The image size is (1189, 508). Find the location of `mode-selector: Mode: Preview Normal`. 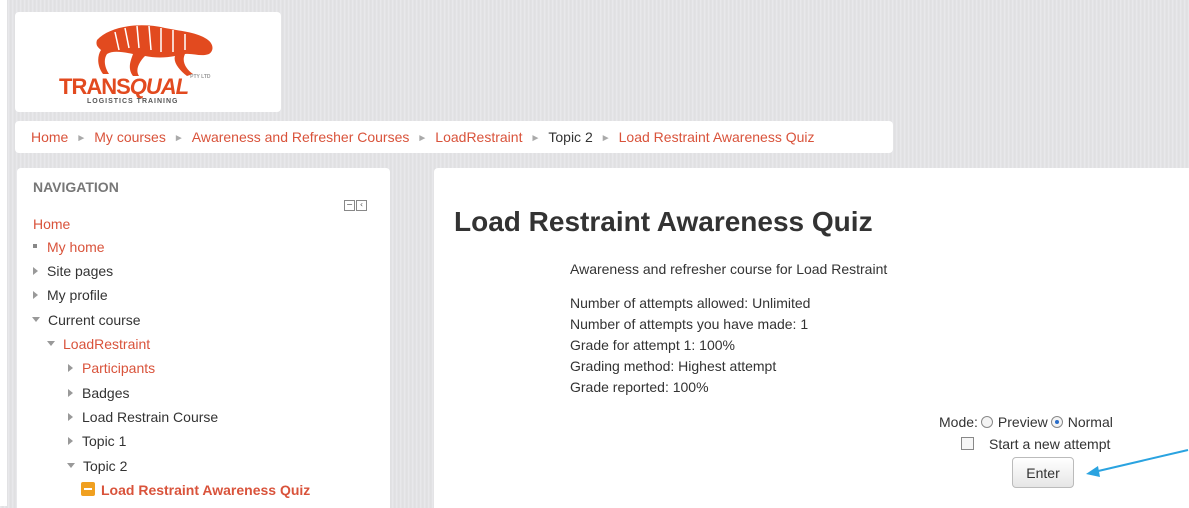

mode-selector: Mode: Preview Normal is located at coordinates (1026, 422).